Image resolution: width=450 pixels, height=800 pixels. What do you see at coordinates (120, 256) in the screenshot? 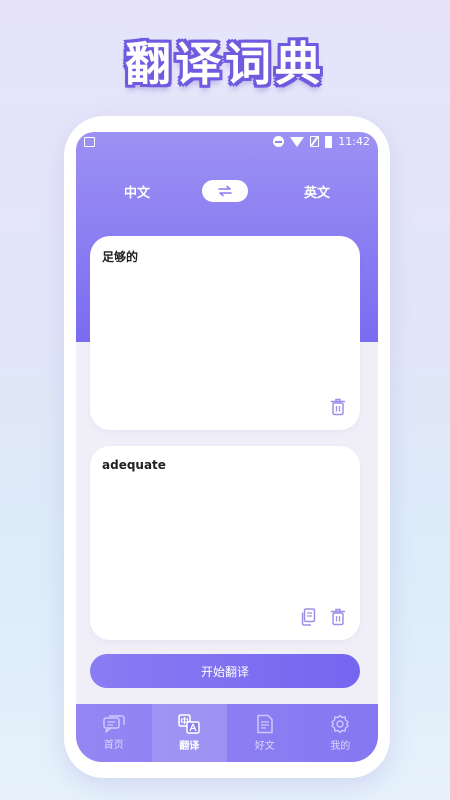
I see `input-text: 足够的` at bounding box center [120, 256].